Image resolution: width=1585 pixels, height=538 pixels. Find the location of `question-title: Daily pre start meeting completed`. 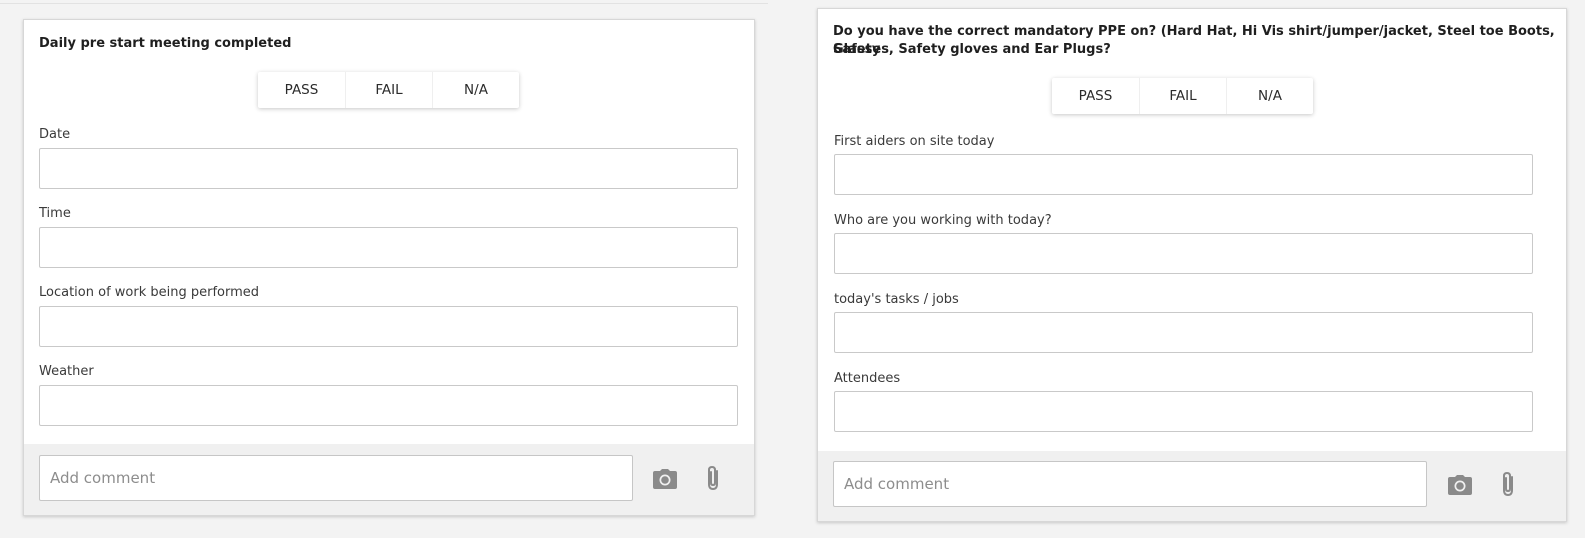

question-title: Daily pre start meeting completed is located at coordinates (165, 43).